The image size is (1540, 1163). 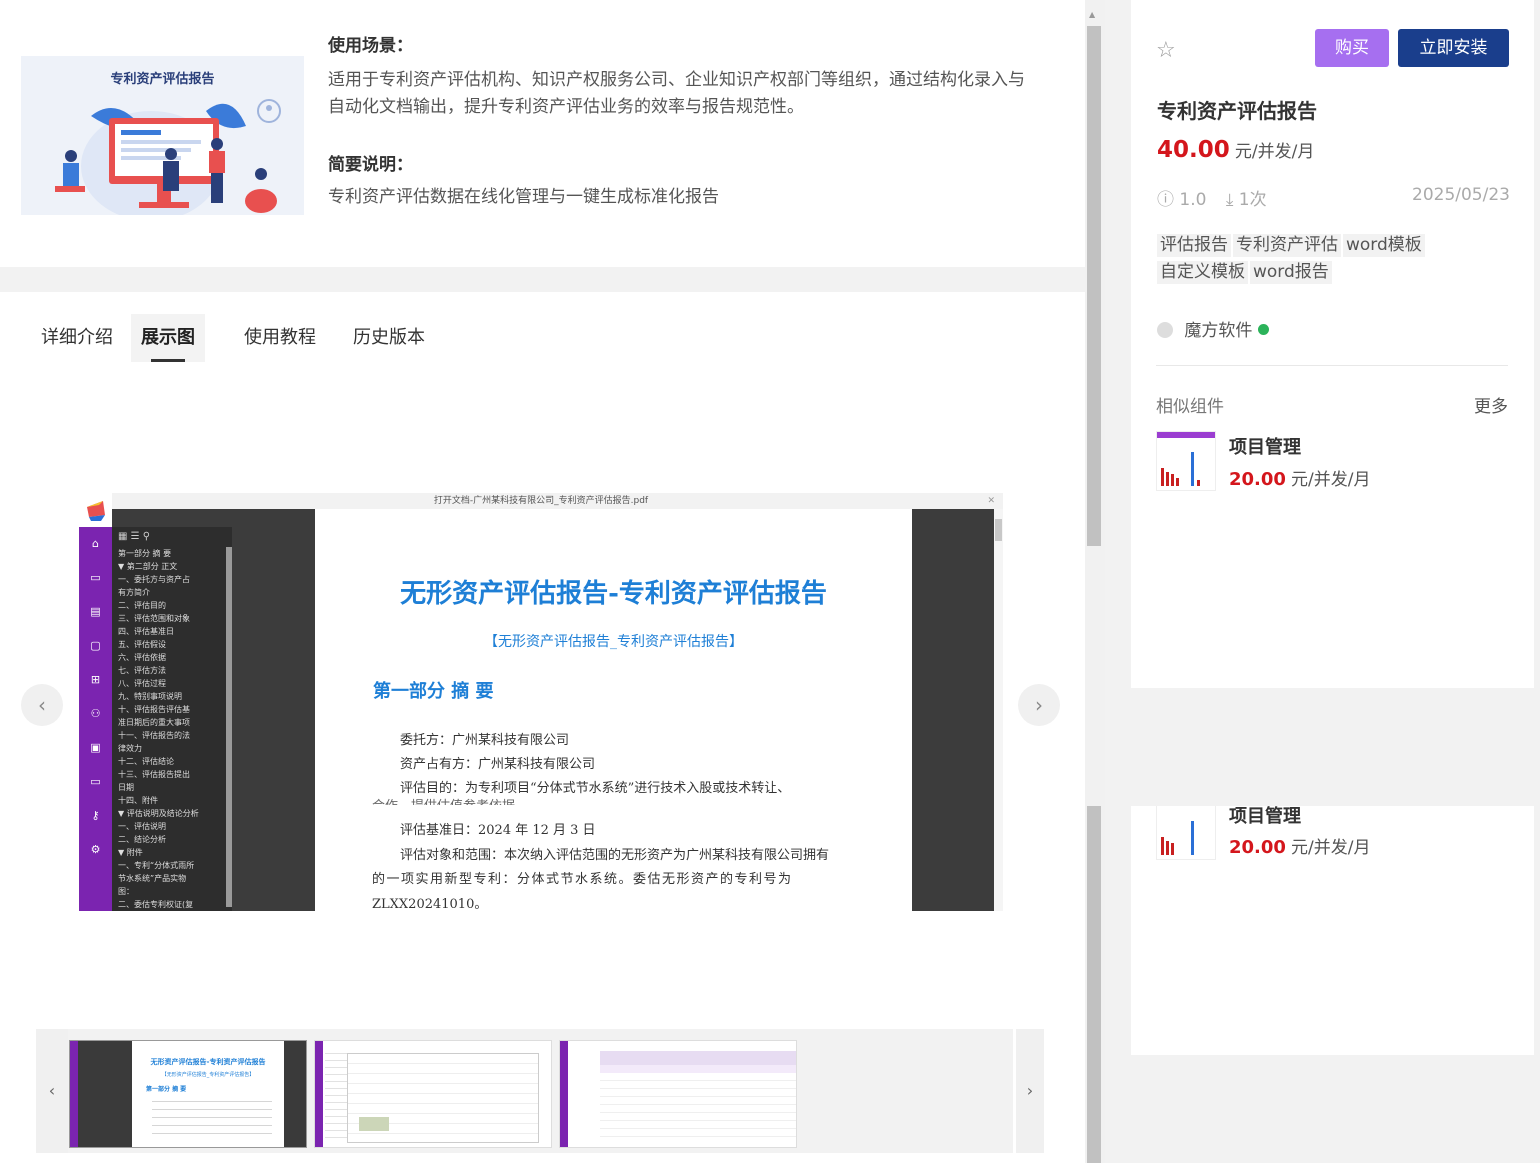 What do you see at coordinates (1263, 329) in the screenshot?
I see `verified-icon` at bounding box center [1263, 329].